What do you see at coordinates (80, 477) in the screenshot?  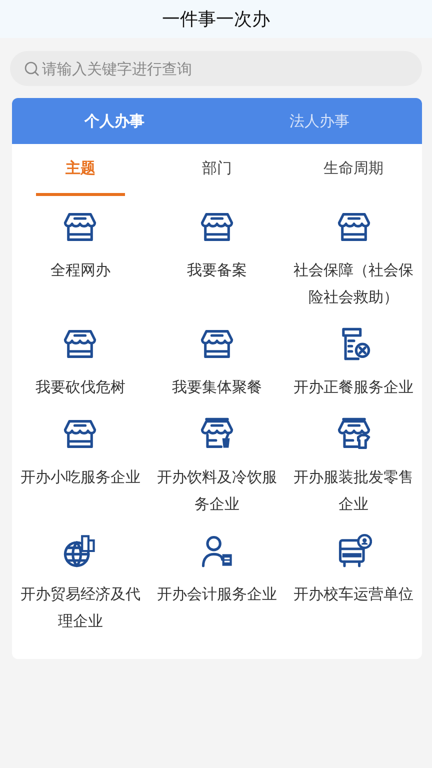 I see `item-label: 开办小吃服务企业` at bounding box center [80, 477].